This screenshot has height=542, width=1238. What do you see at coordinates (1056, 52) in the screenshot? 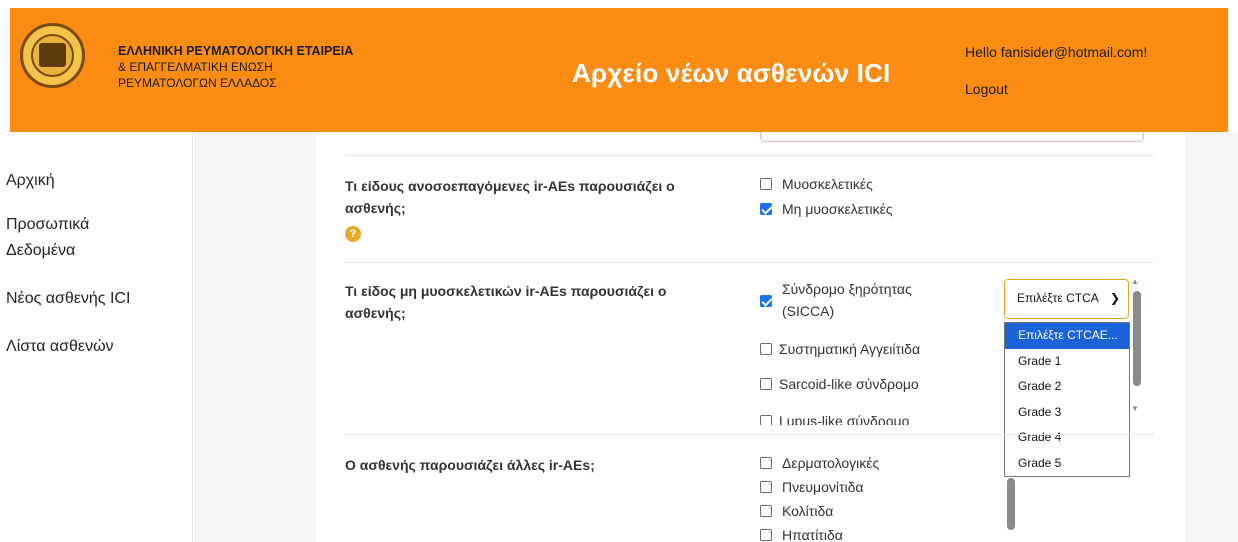
I see `user-greeting: Hello fanisider@hotmail.com!` at bounding box center [1056, 52].